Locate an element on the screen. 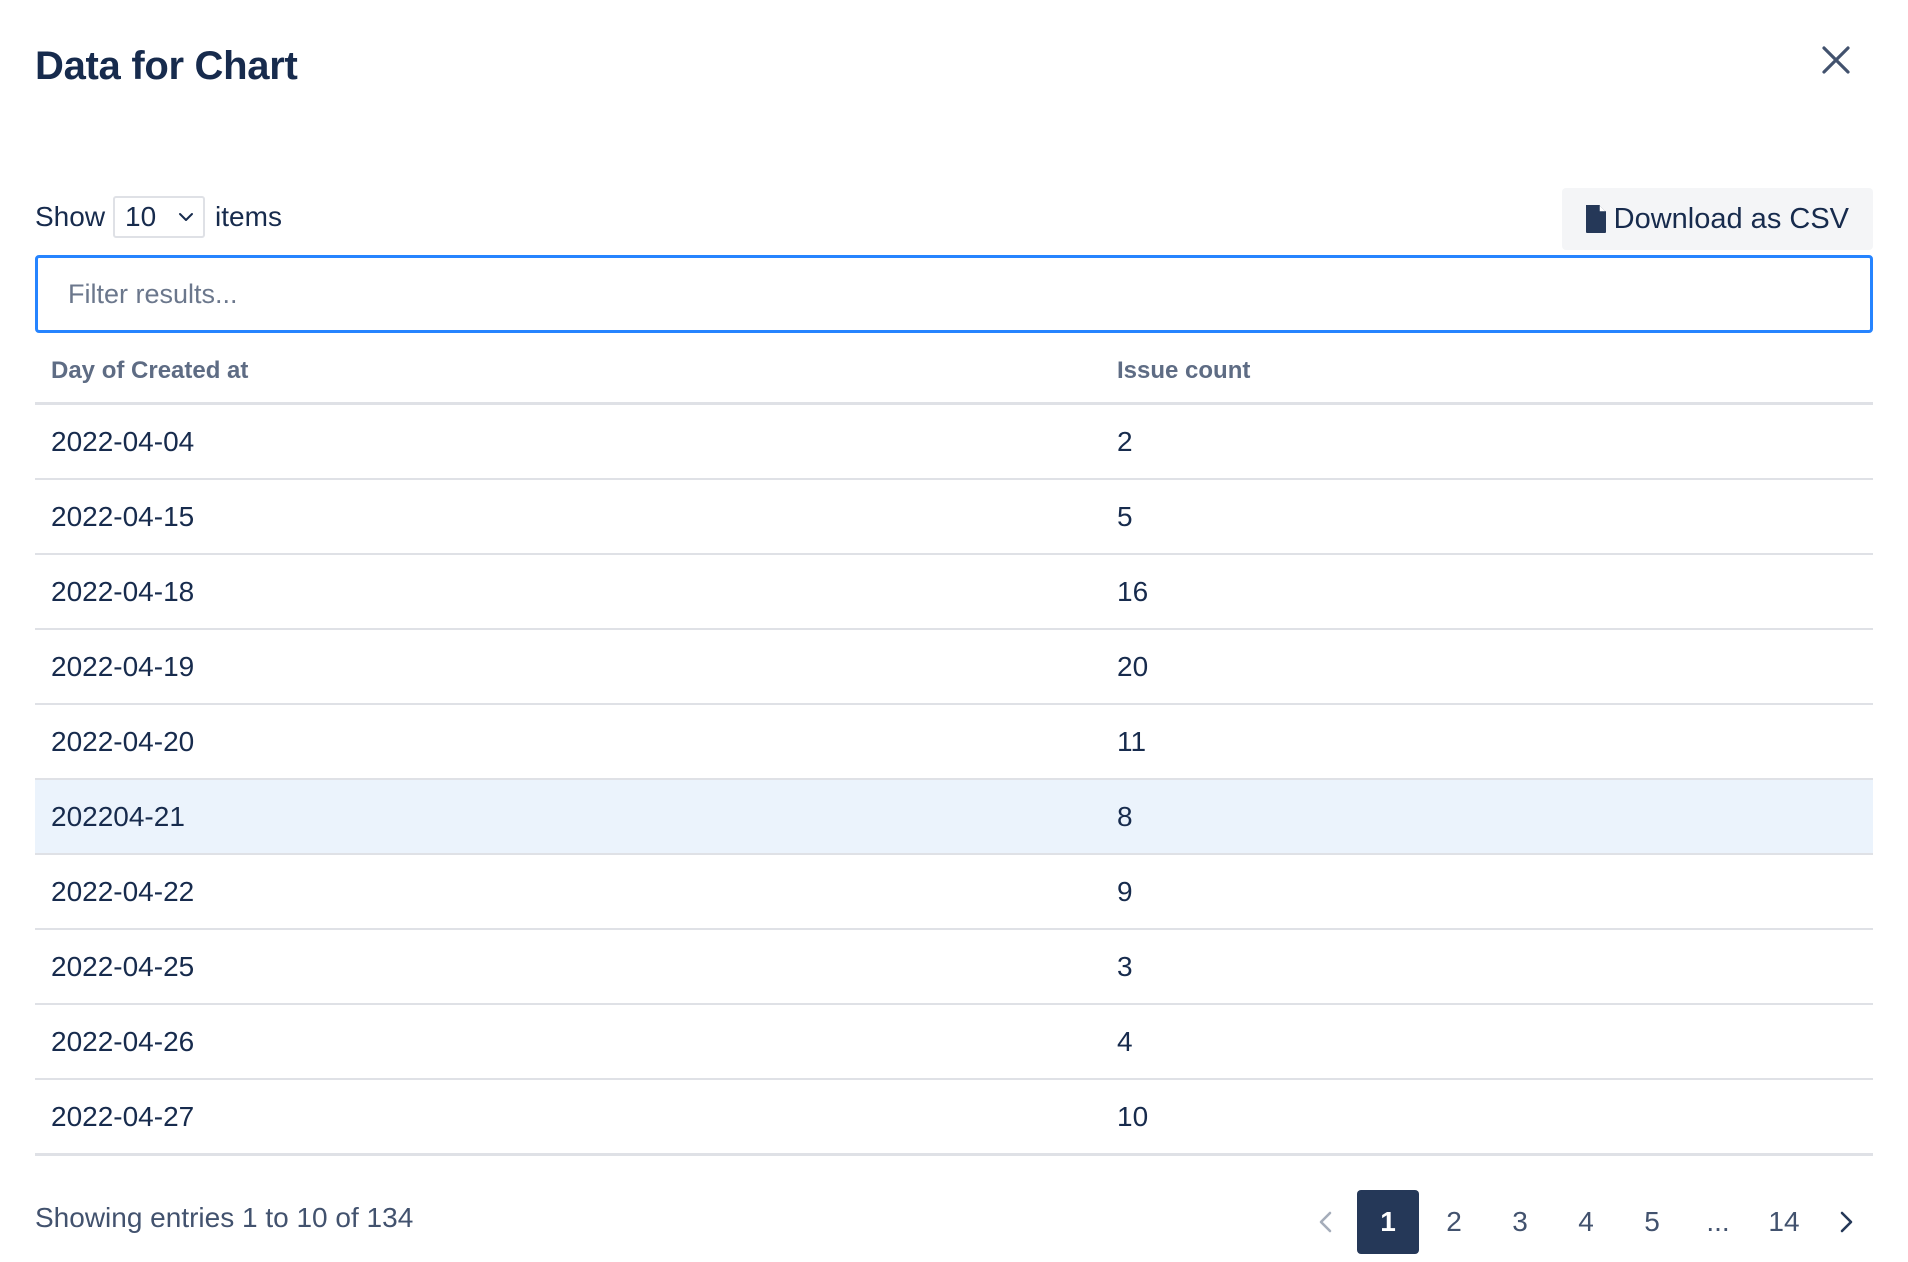 This screenshot has height=1262, width=1908. page-size-control: Show 10 items is located at coordinates (158, 217).